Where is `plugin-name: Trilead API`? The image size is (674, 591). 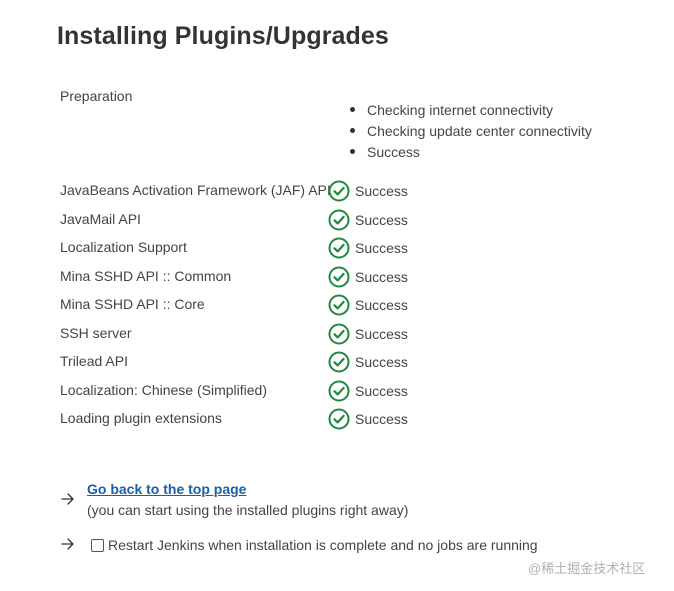 plugin-name: Trilead API is located at coordinates (94, 361).